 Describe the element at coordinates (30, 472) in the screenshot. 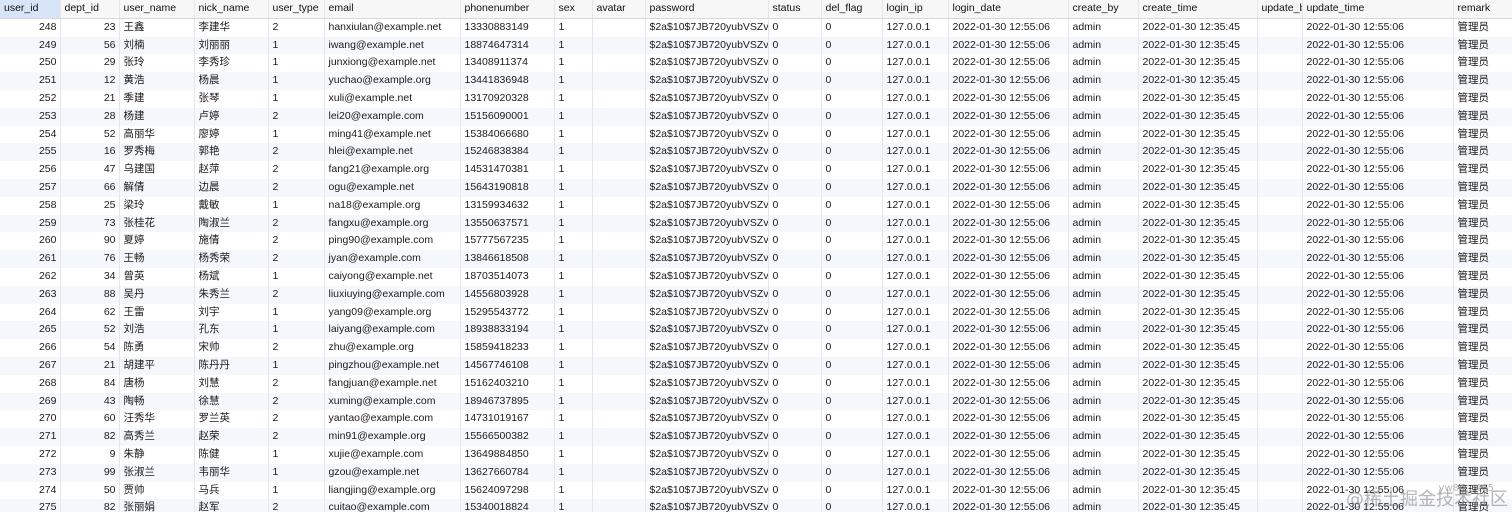

I see `cell-user-id: 273` at that location.